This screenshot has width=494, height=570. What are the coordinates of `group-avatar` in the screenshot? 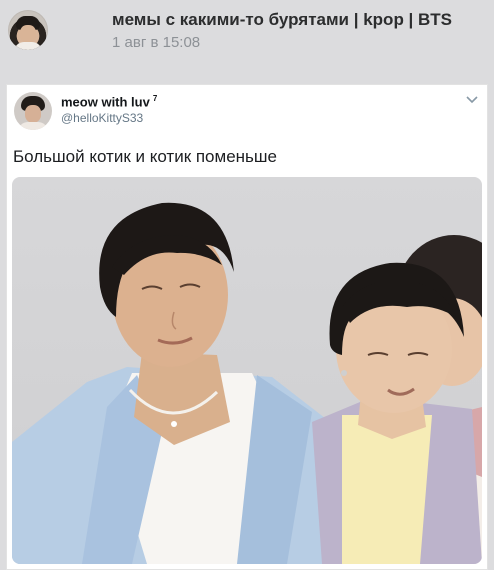 It's located at (28, 30).